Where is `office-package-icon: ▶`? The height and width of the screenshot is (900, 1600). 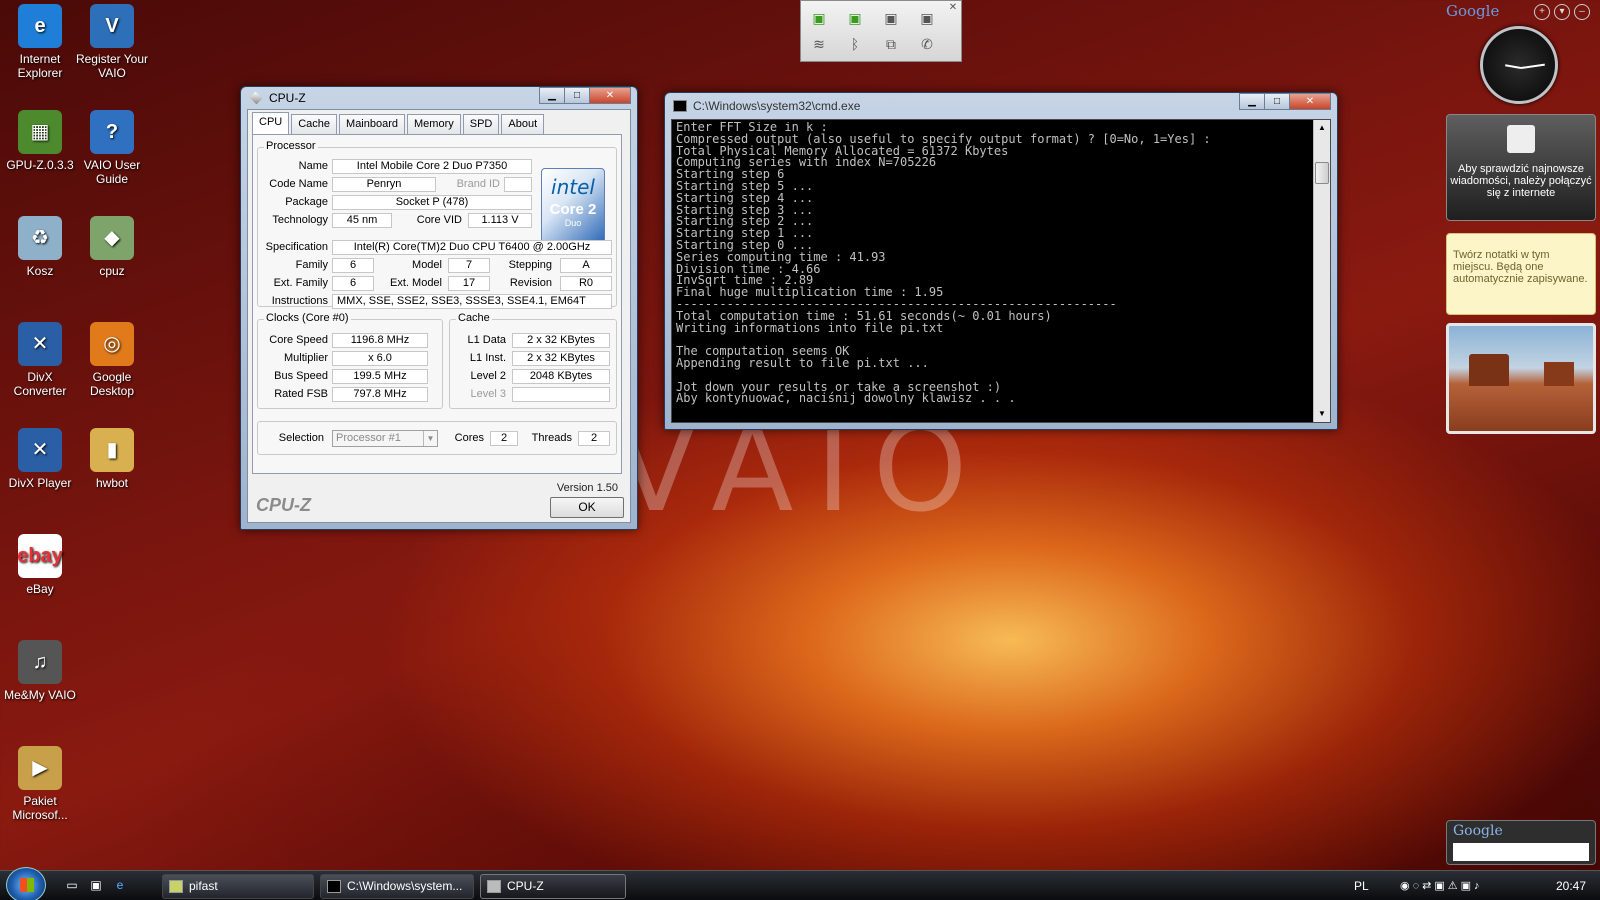 office-package-icon: ▶ is located at coordinates (40, 768).